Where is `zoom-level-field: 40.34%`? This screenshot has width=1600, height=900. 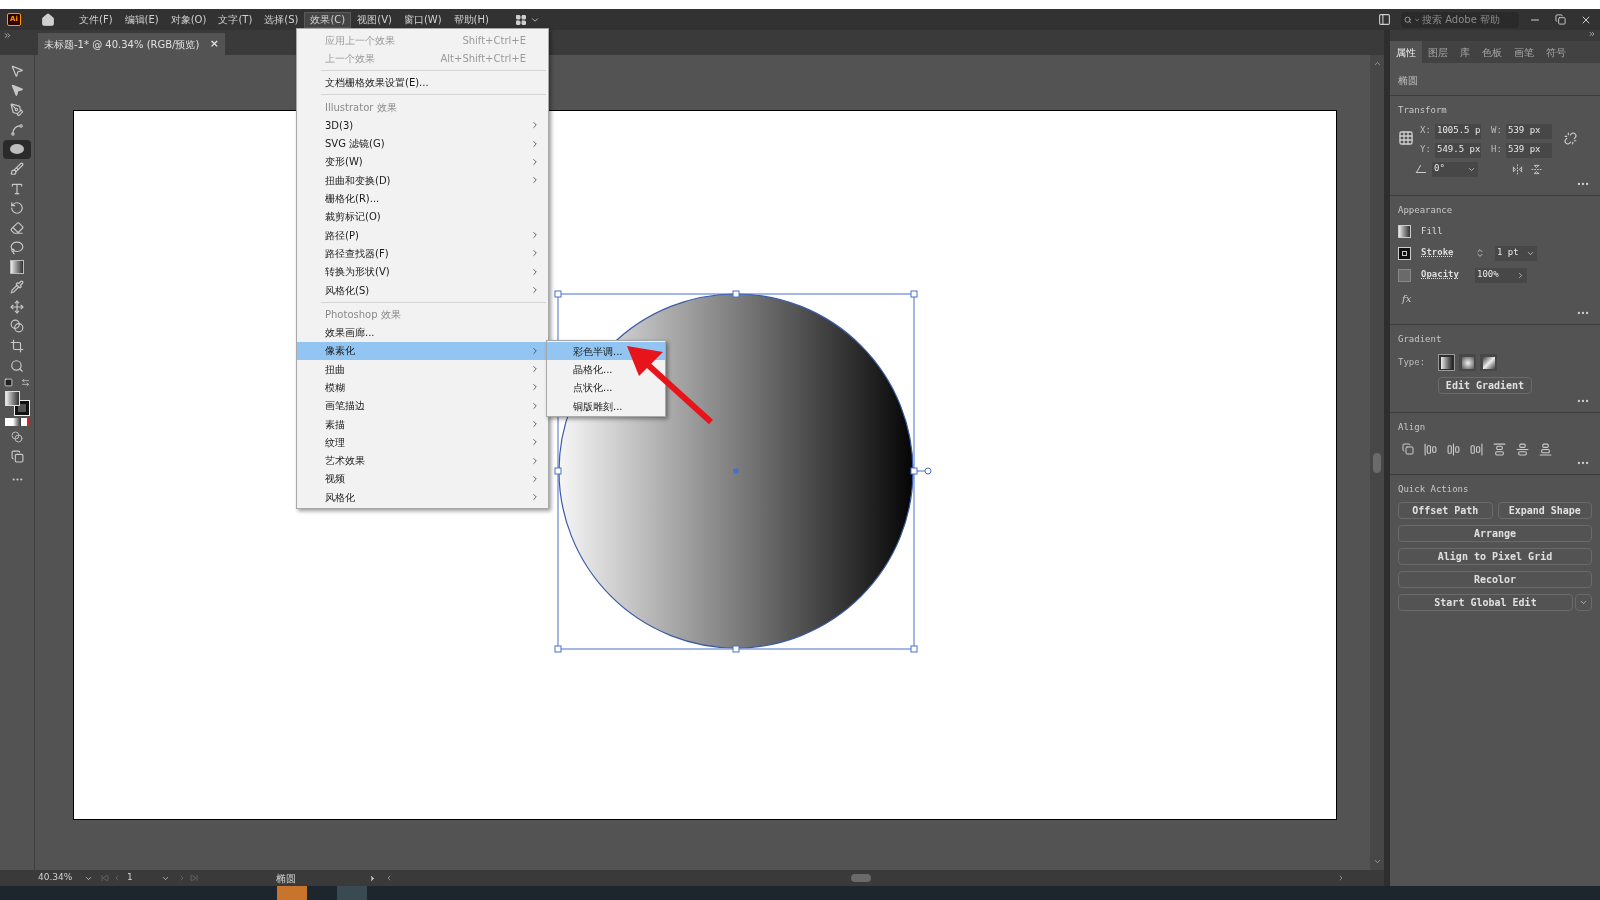 zoom-level-field: 40.34% is located at coordinates (61, 878).